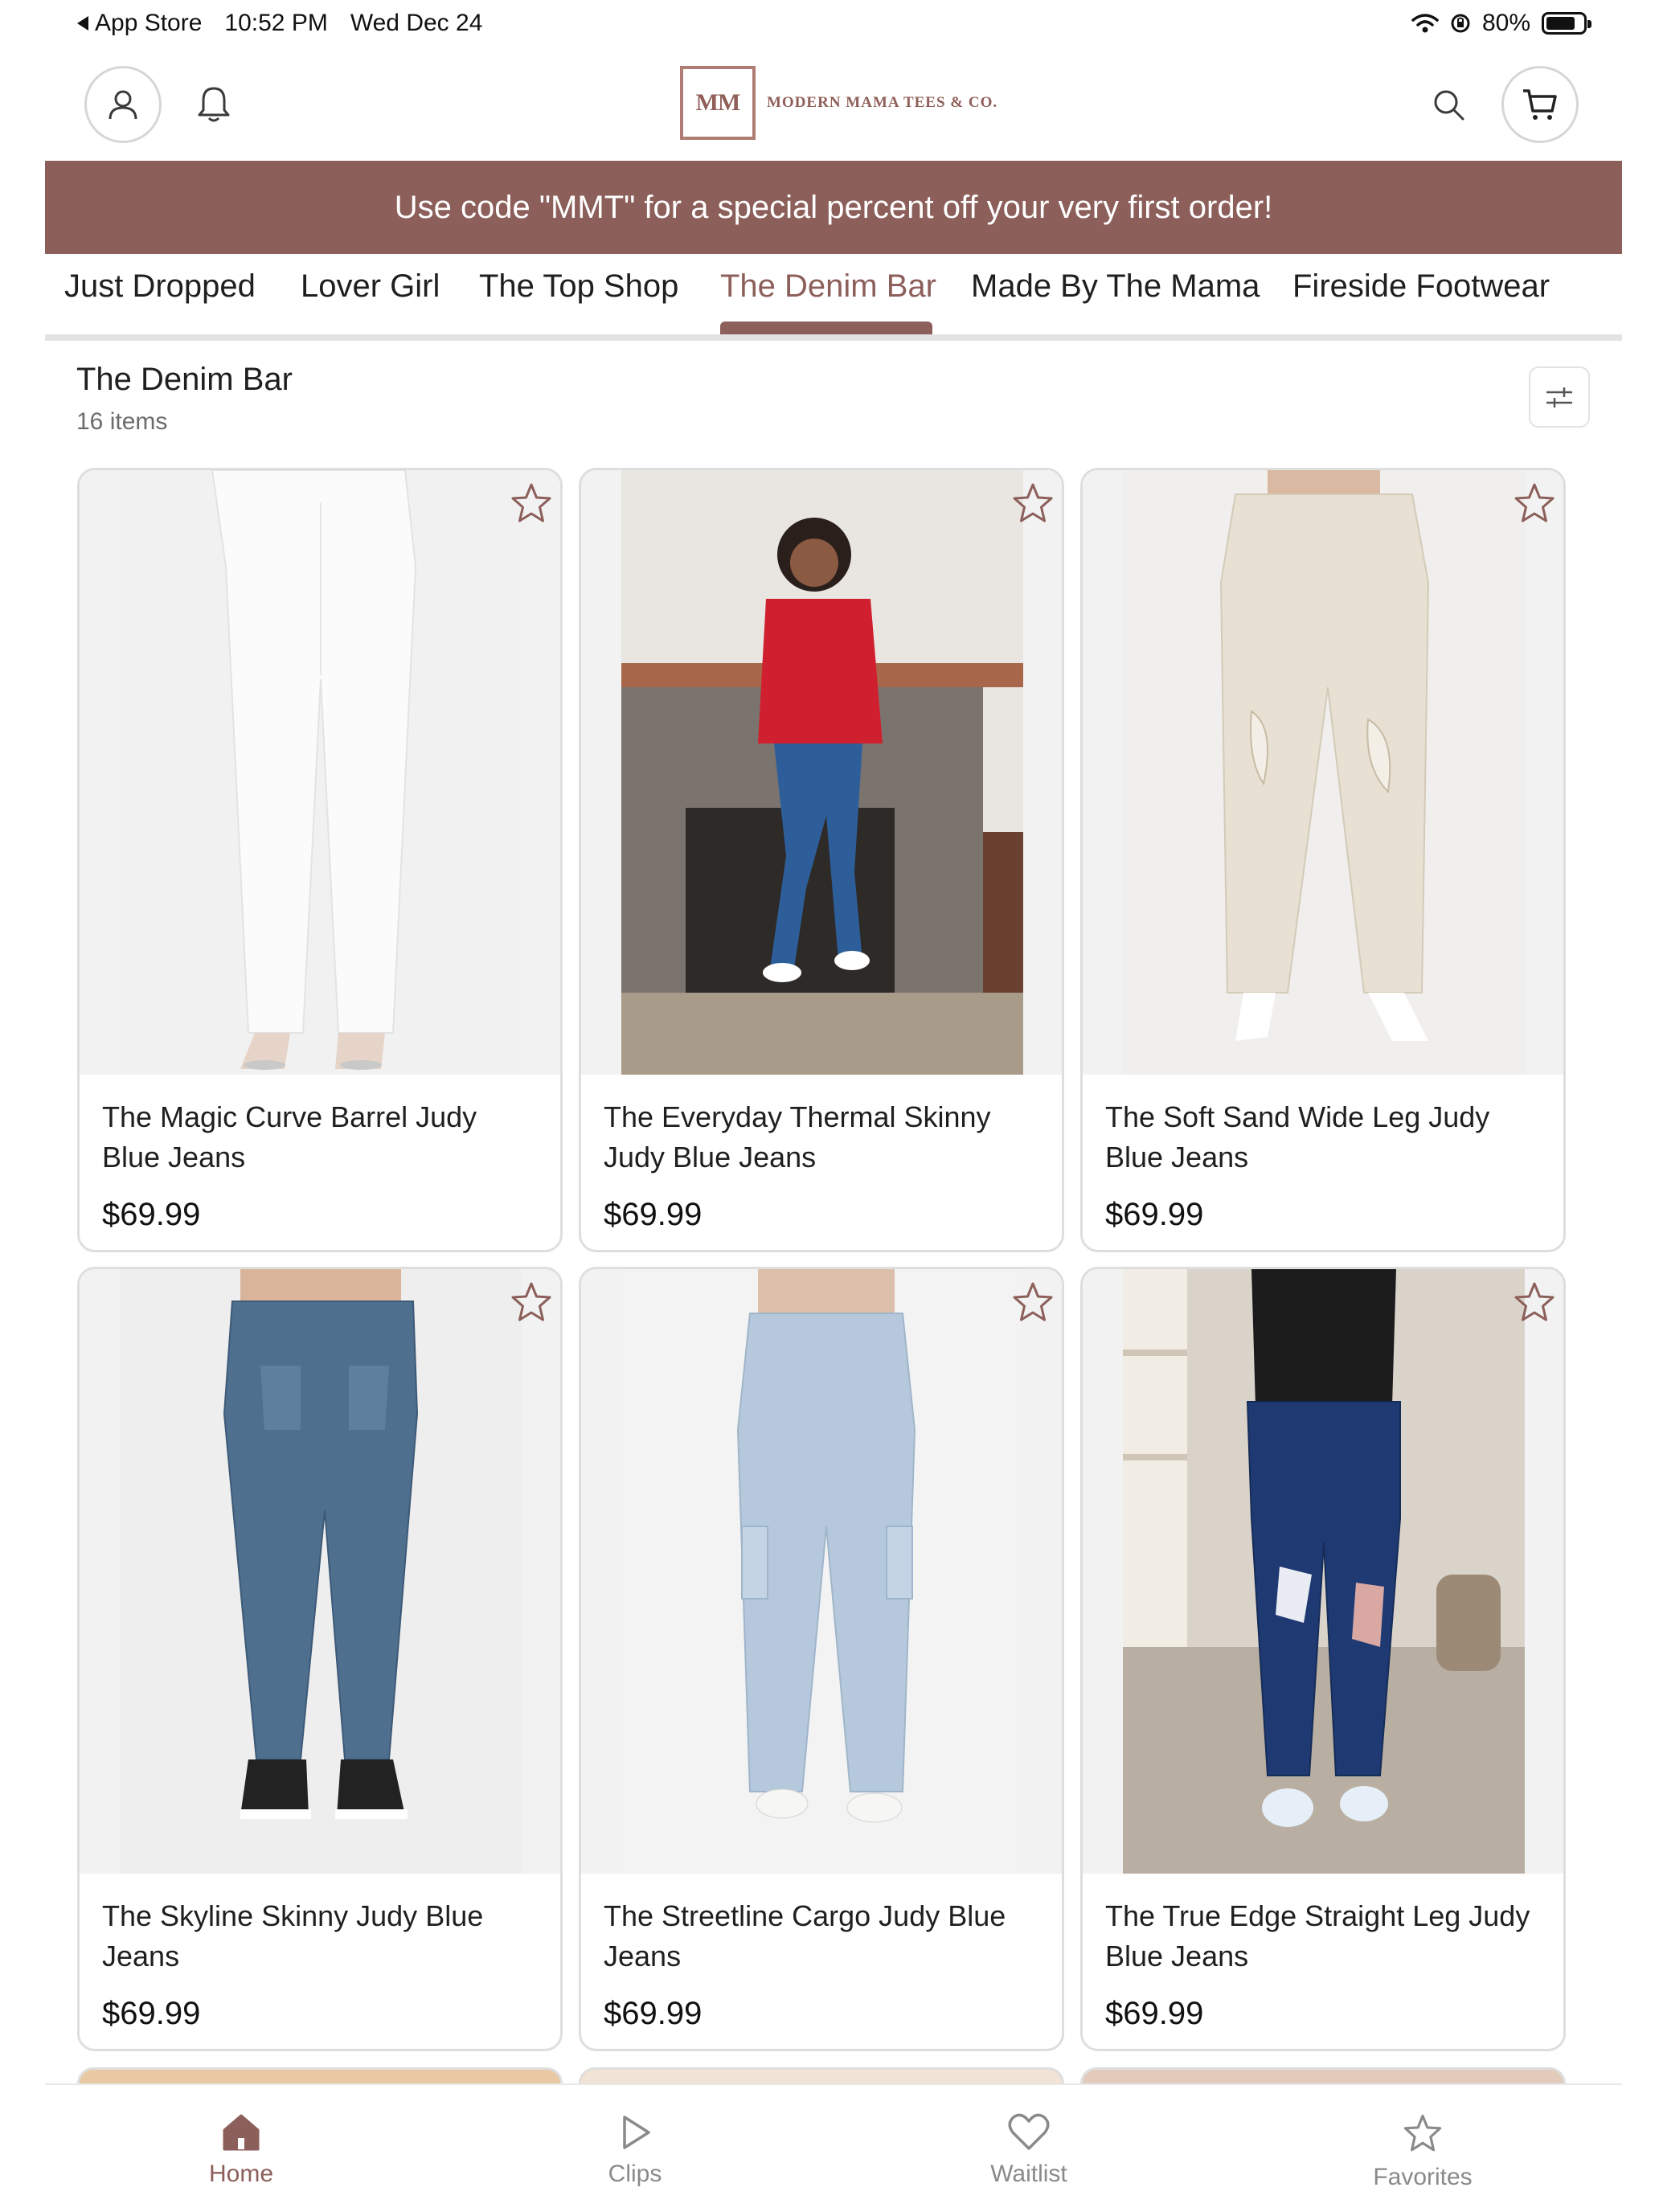  I want to click on back-to-app-store: App Store, so click(139, 23).